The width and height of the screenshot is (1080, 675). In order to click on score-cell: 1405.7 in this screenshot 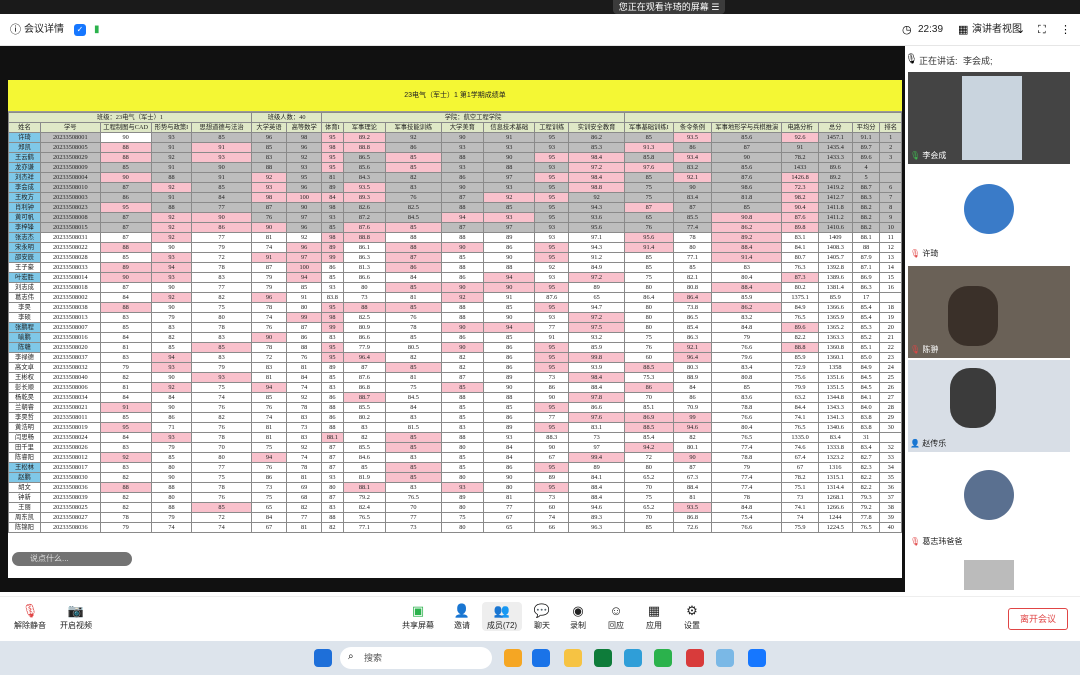, I will do `click(835, 257)`.